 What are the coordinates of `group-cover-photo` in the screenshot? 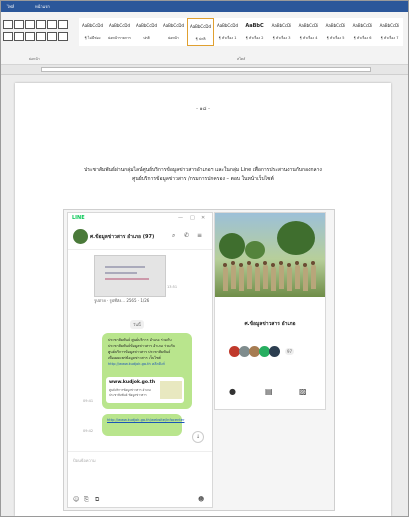 It's located at (270, 255).